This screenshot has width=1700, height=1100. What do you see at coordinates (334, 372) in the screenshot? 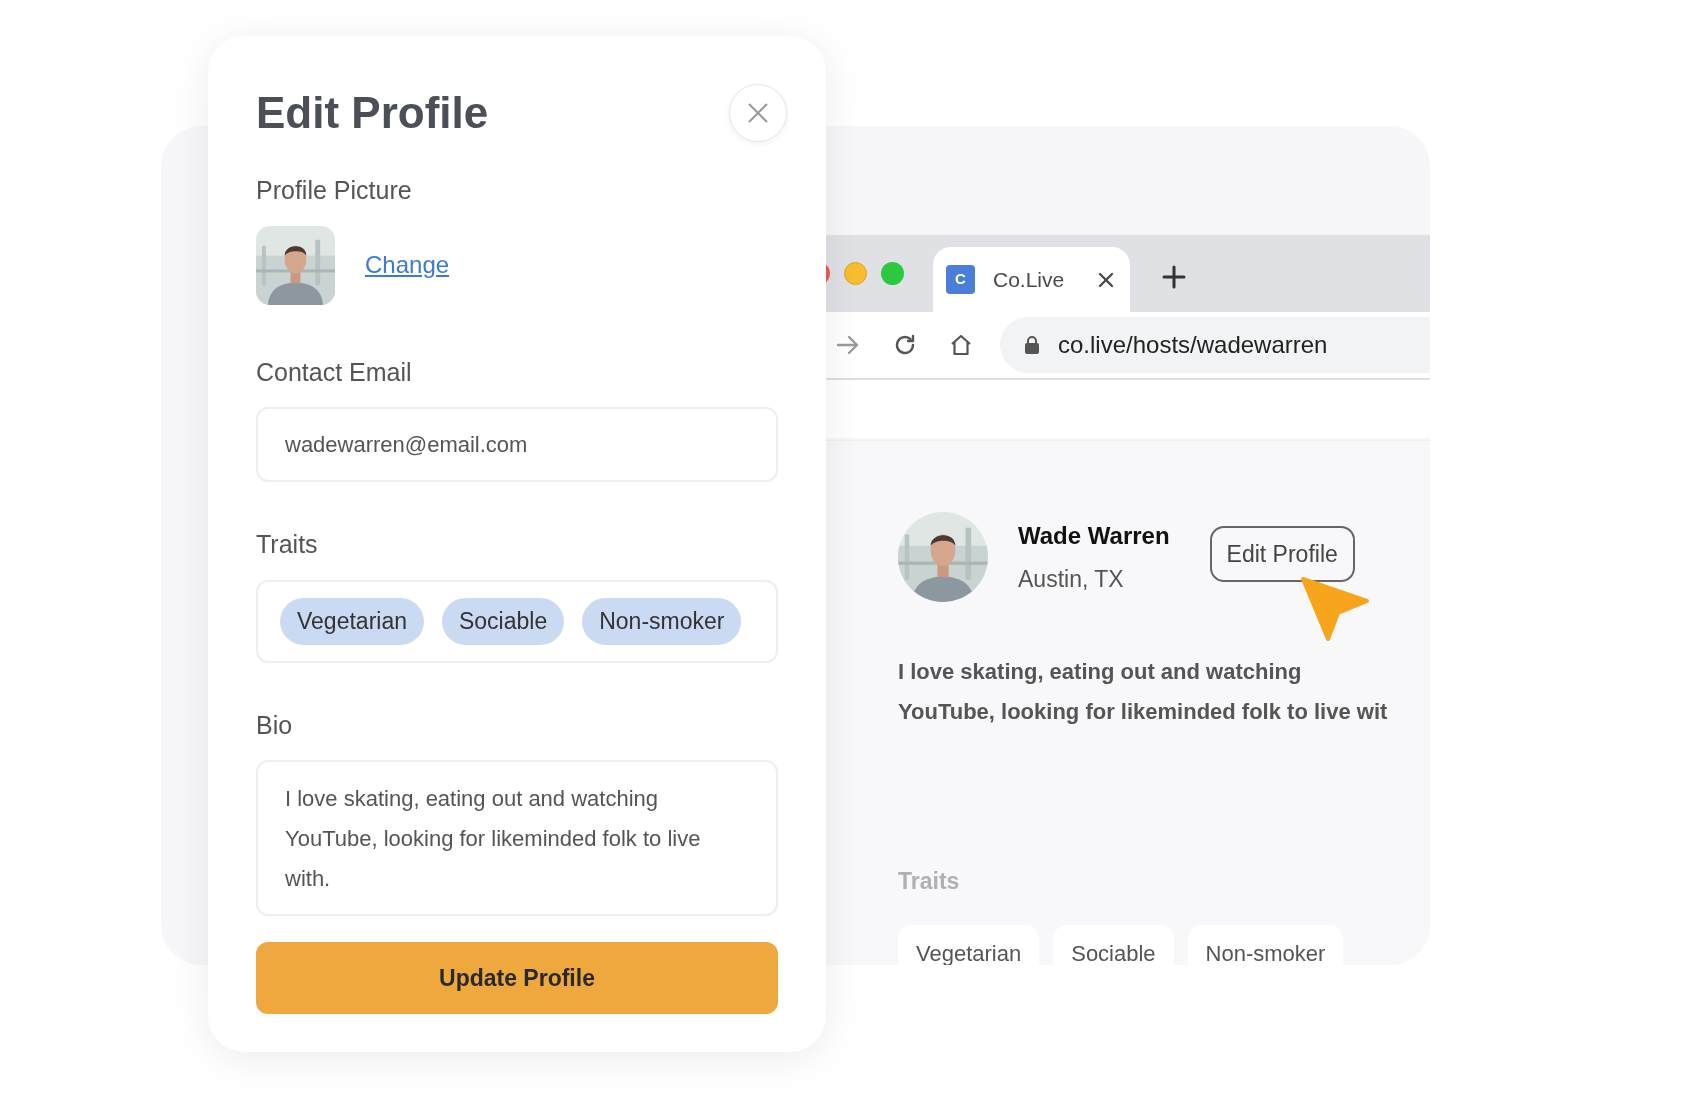
I see `field-label: Contact Email` at bounding box center [334, 372].